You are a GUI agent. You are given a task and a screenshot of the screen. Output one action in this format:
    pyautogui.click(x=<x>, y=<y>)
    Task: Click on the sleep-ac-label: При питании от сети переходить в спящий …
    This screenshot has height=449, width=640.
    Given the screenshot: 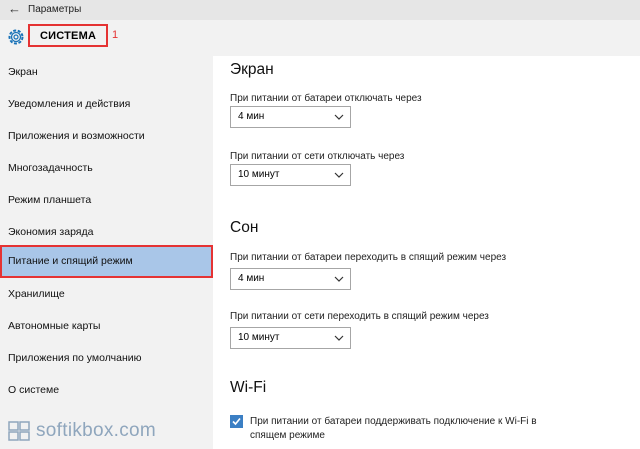 What is the action you would take?
    pyautogui.click(x=359, y=316)
    